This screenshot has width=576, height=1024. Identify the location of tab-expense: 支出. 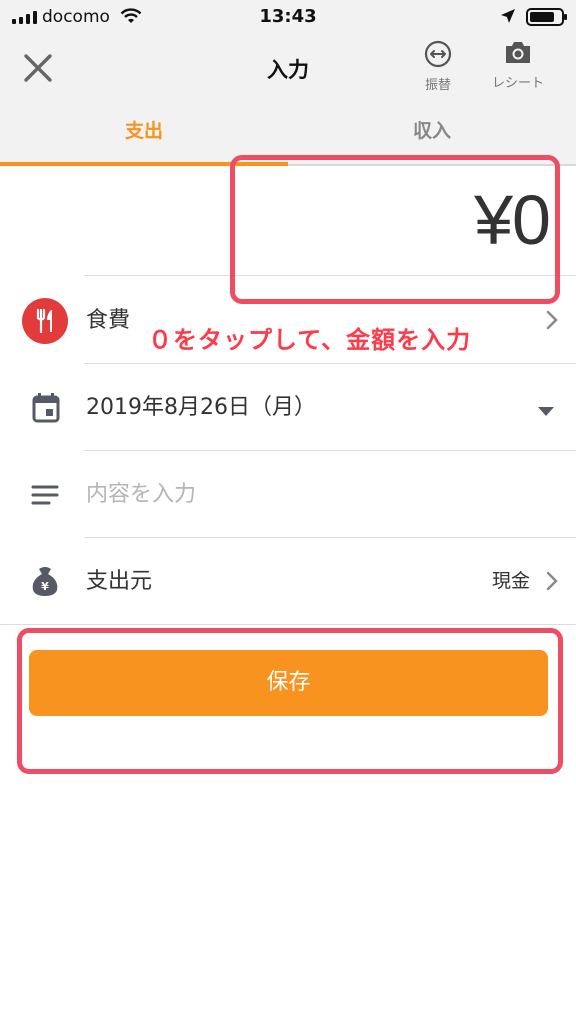
(144, 133).